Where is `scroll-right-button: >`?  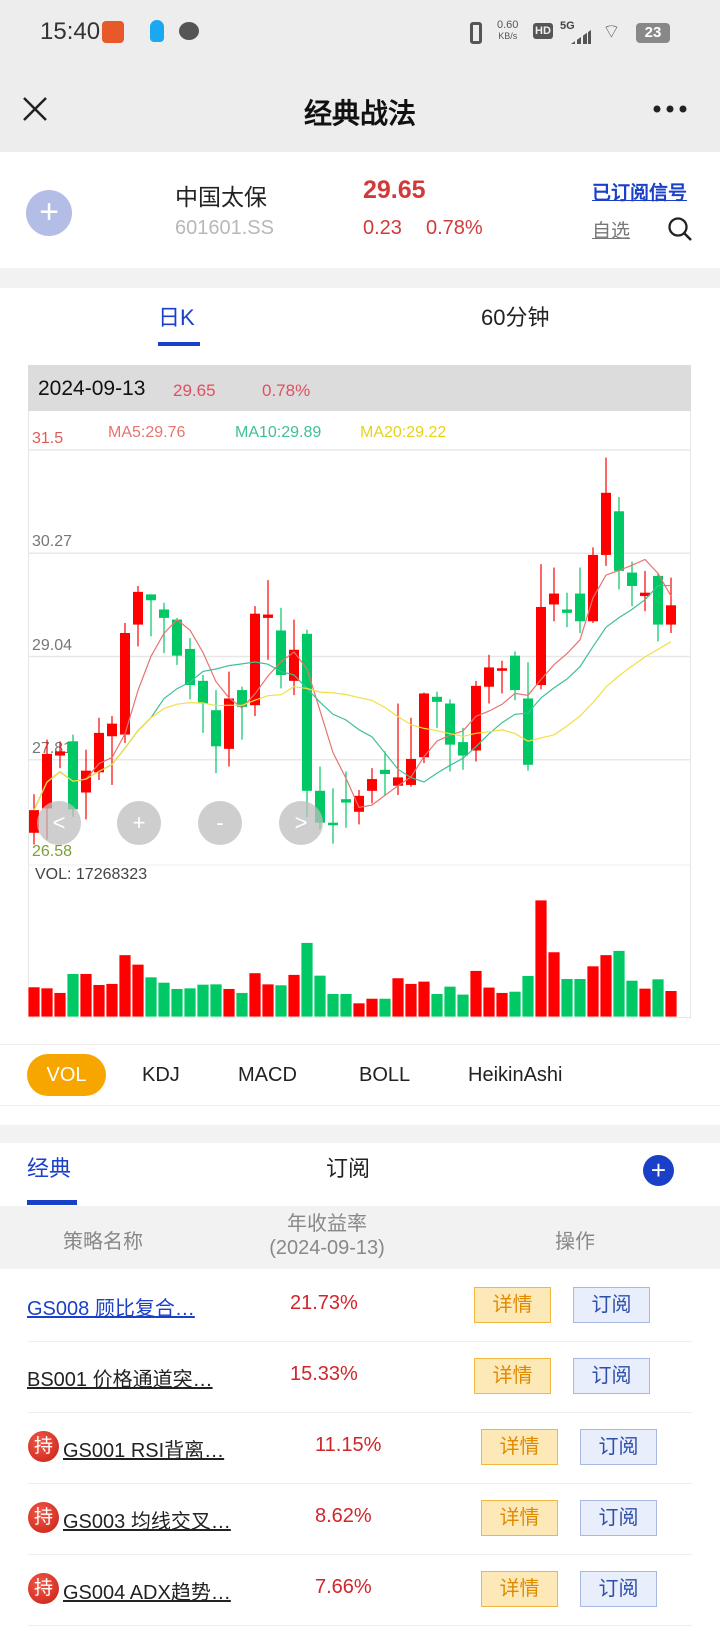
scroll-right-button: > is located at coordinates (301, 823).